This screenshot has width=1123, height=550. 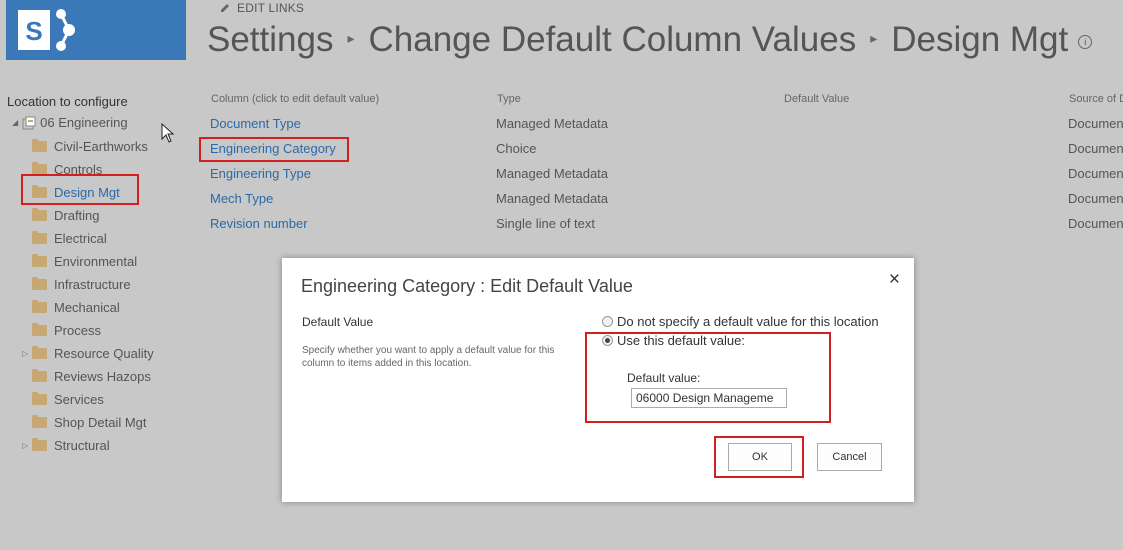 I want to click on tree-item-infrastructure: Infrastructure, so click(x=76, y=284).